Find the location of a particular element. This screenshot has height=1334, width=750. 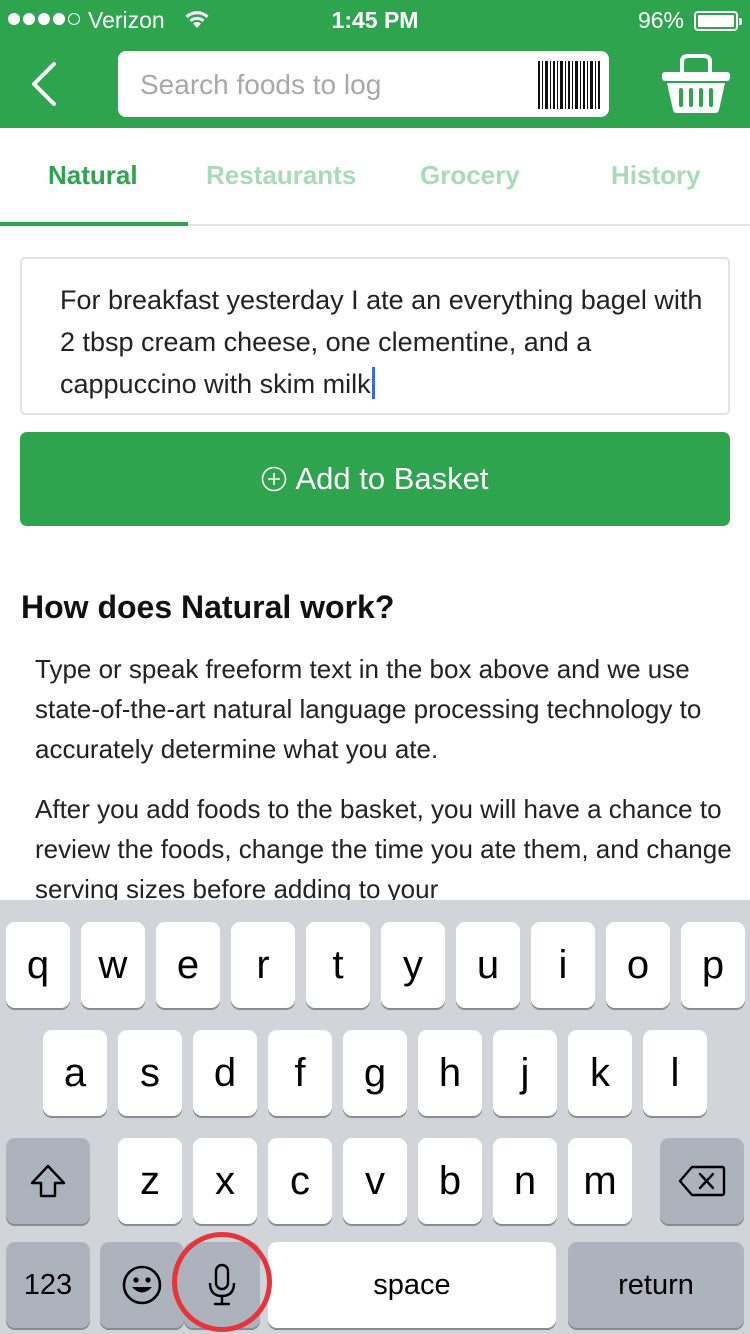

active-tab-indicator is located at coordinates (94, 224).